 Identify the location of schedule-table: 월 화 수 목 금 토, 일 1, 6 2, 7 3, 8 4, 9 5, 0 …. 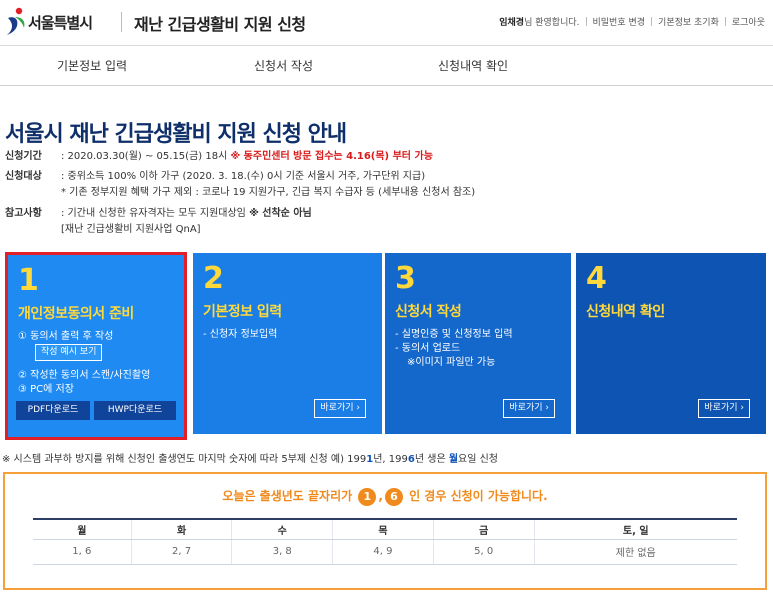
(385, 541).